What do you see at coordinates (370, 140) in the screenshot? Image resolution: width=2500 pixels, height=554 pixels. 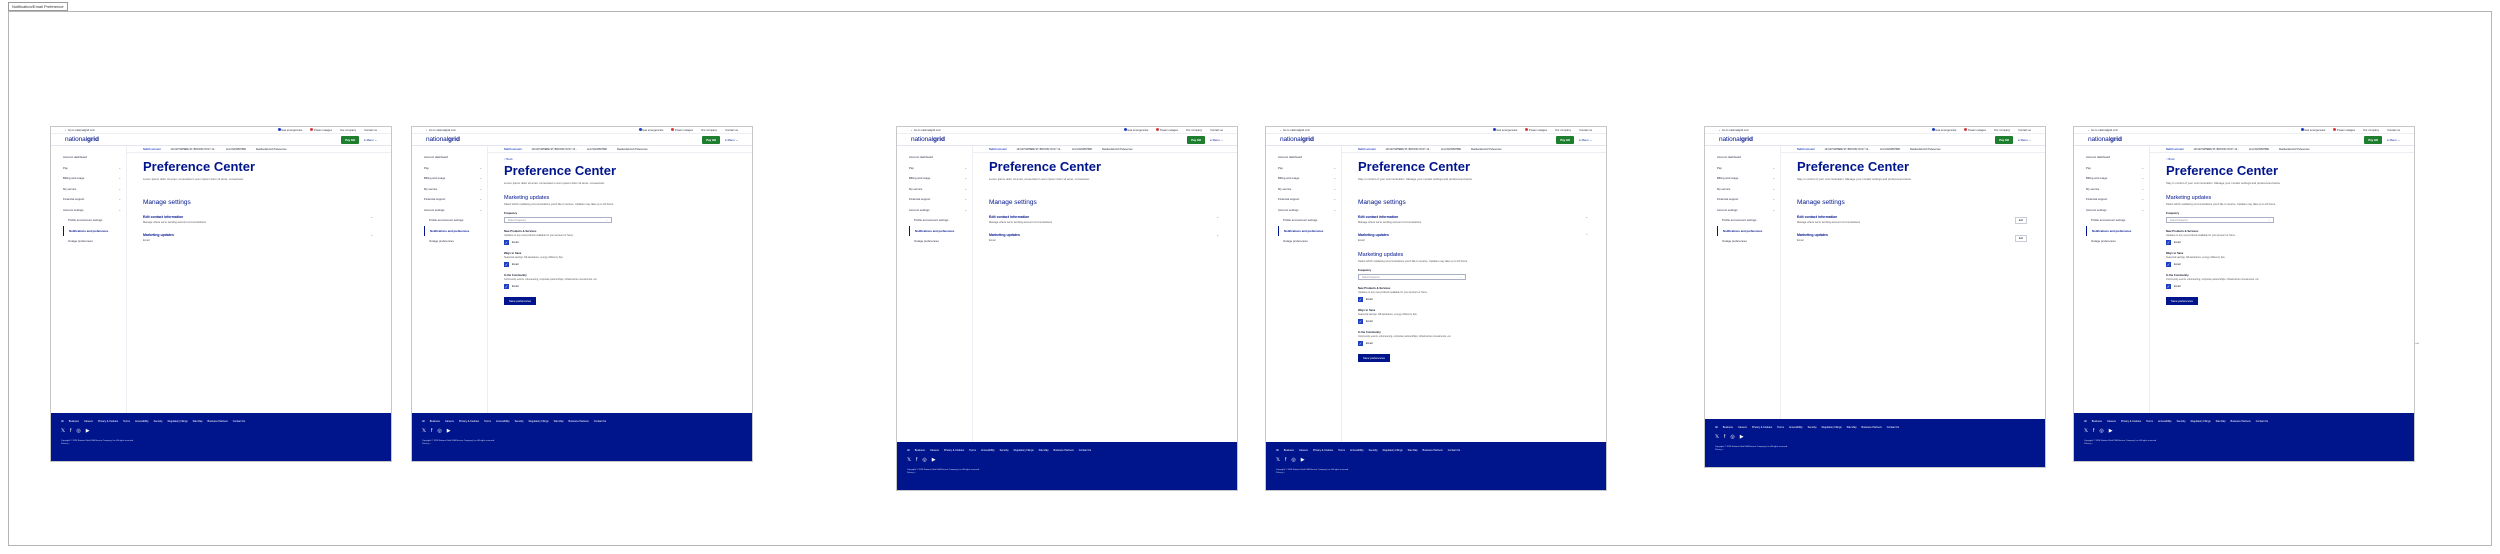 I see `menu-button: ≡ Menu ⌄` at bounding box center [370, 140].